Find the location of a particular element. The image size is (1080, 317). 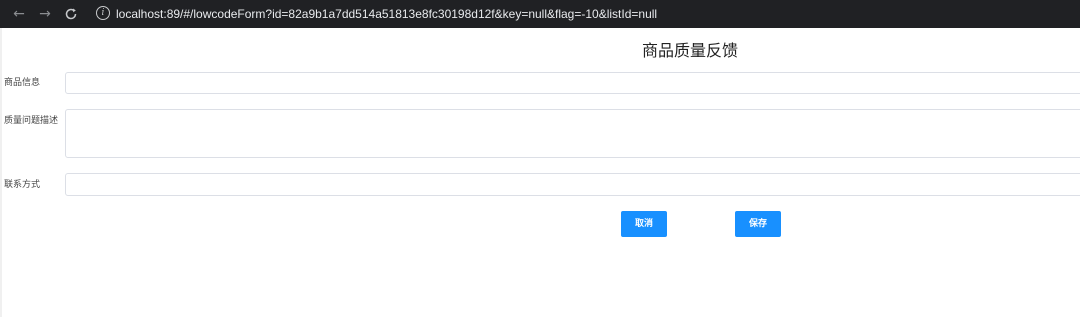

reload-icon is located at coordinates (71, 14).